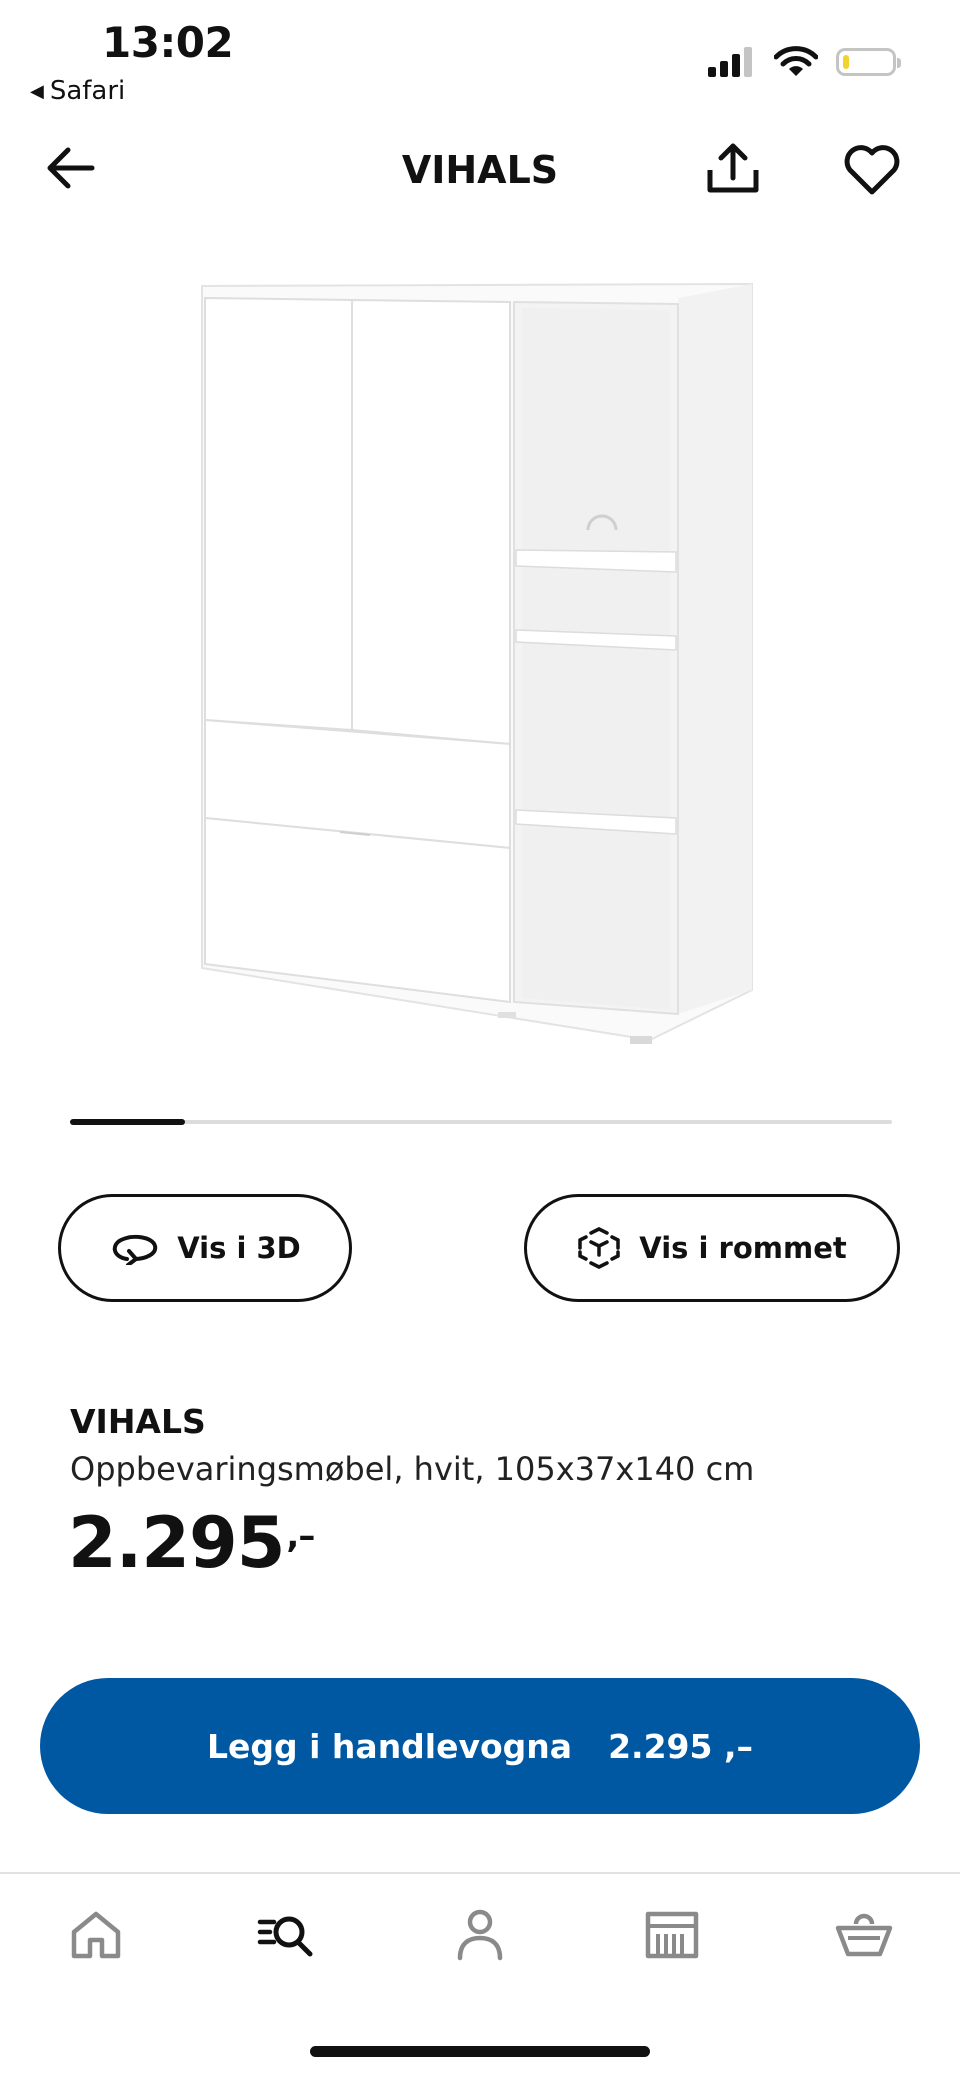  I want to click on view-3d-label: Vis i 3D, so click(239, 1248).